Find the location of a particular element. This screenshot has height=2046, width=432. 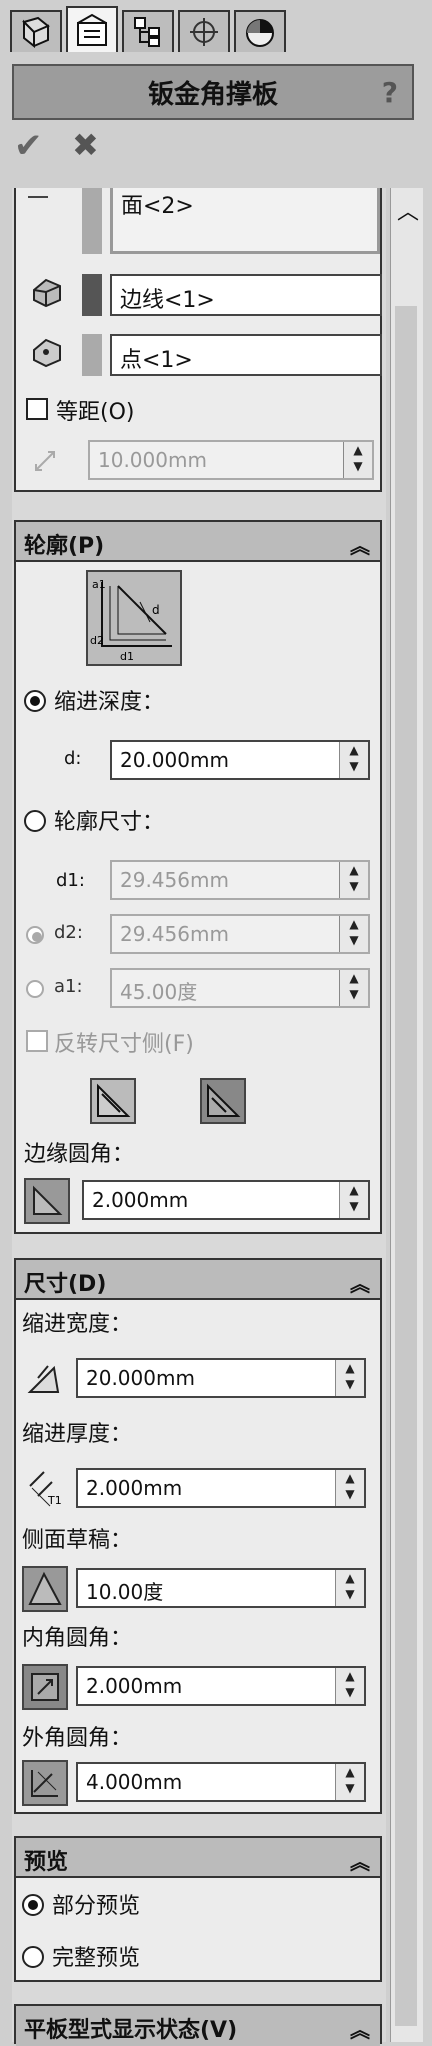

outer-fillet-icon is located at coordinates (44, 1783).